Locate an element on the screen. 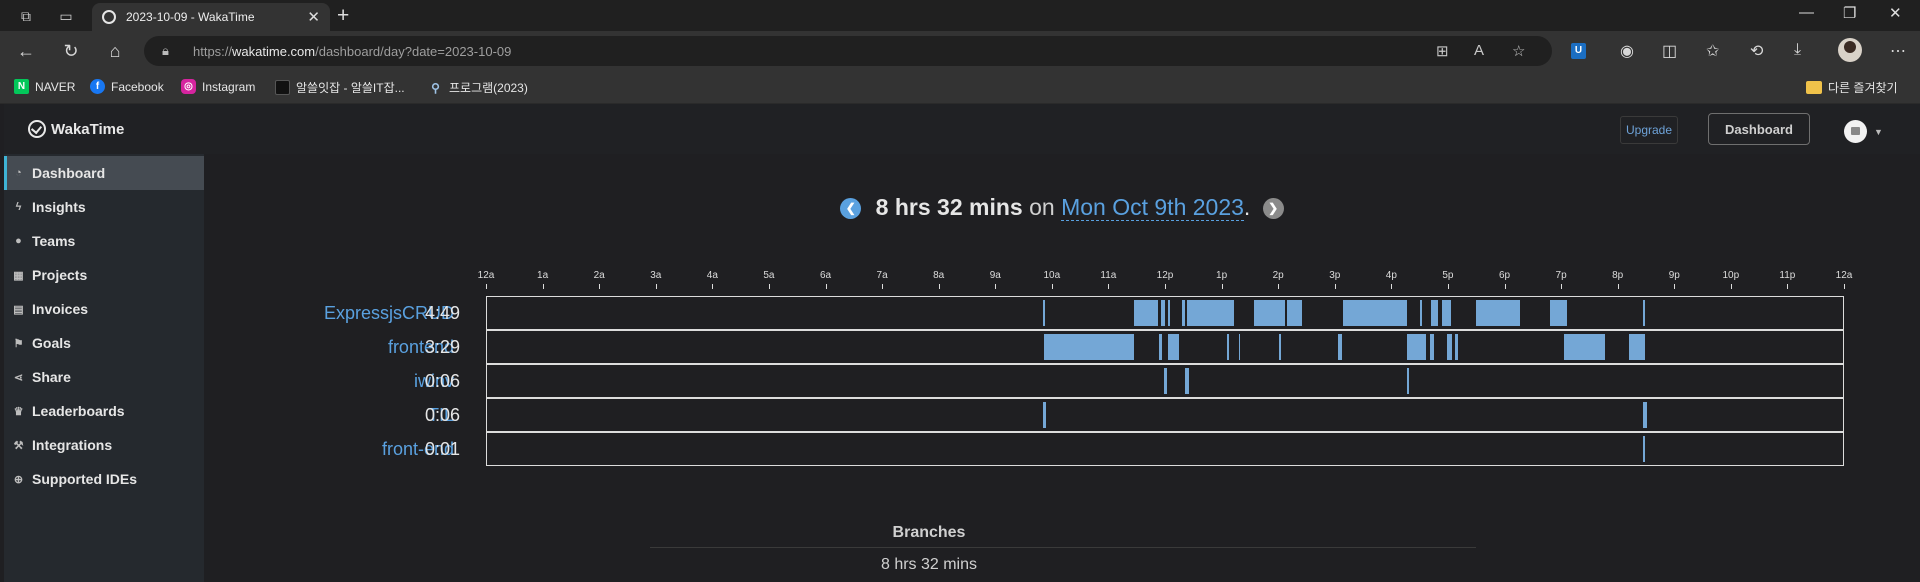  invoice-icon: ▤ is located at coordinates (18, 309).